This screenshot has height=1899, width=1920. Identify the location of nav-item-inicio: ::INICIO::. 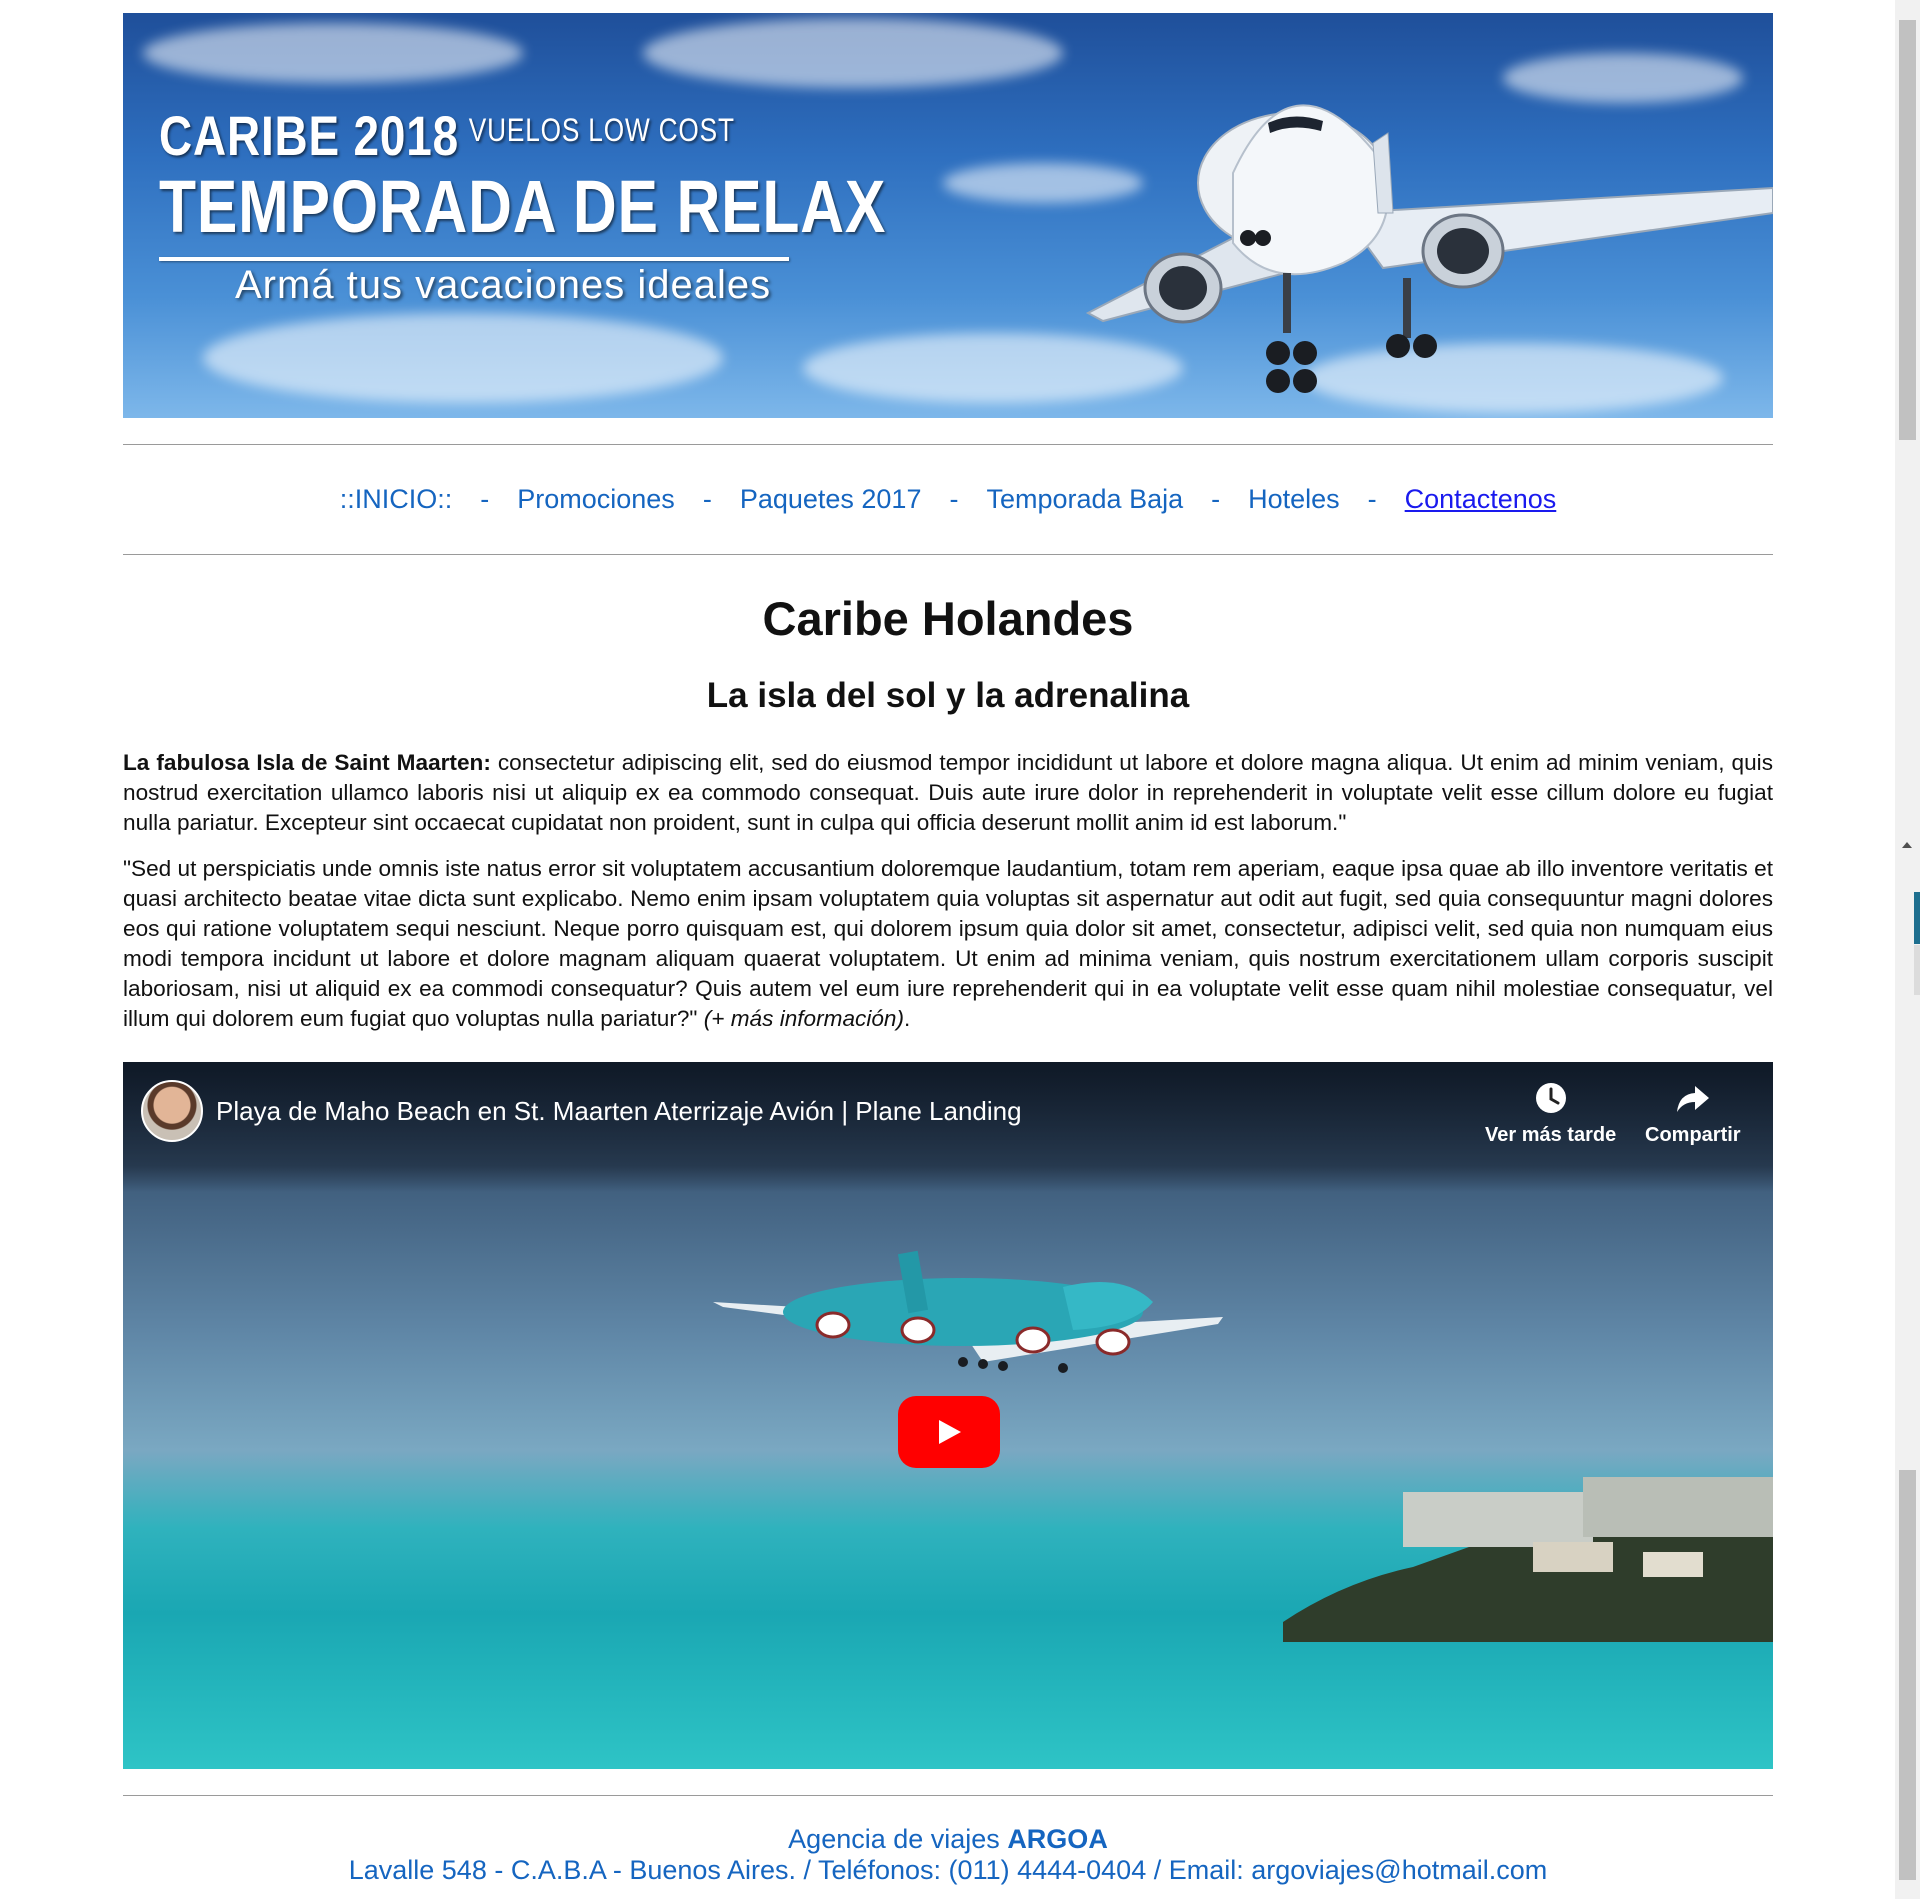
(396, 499).